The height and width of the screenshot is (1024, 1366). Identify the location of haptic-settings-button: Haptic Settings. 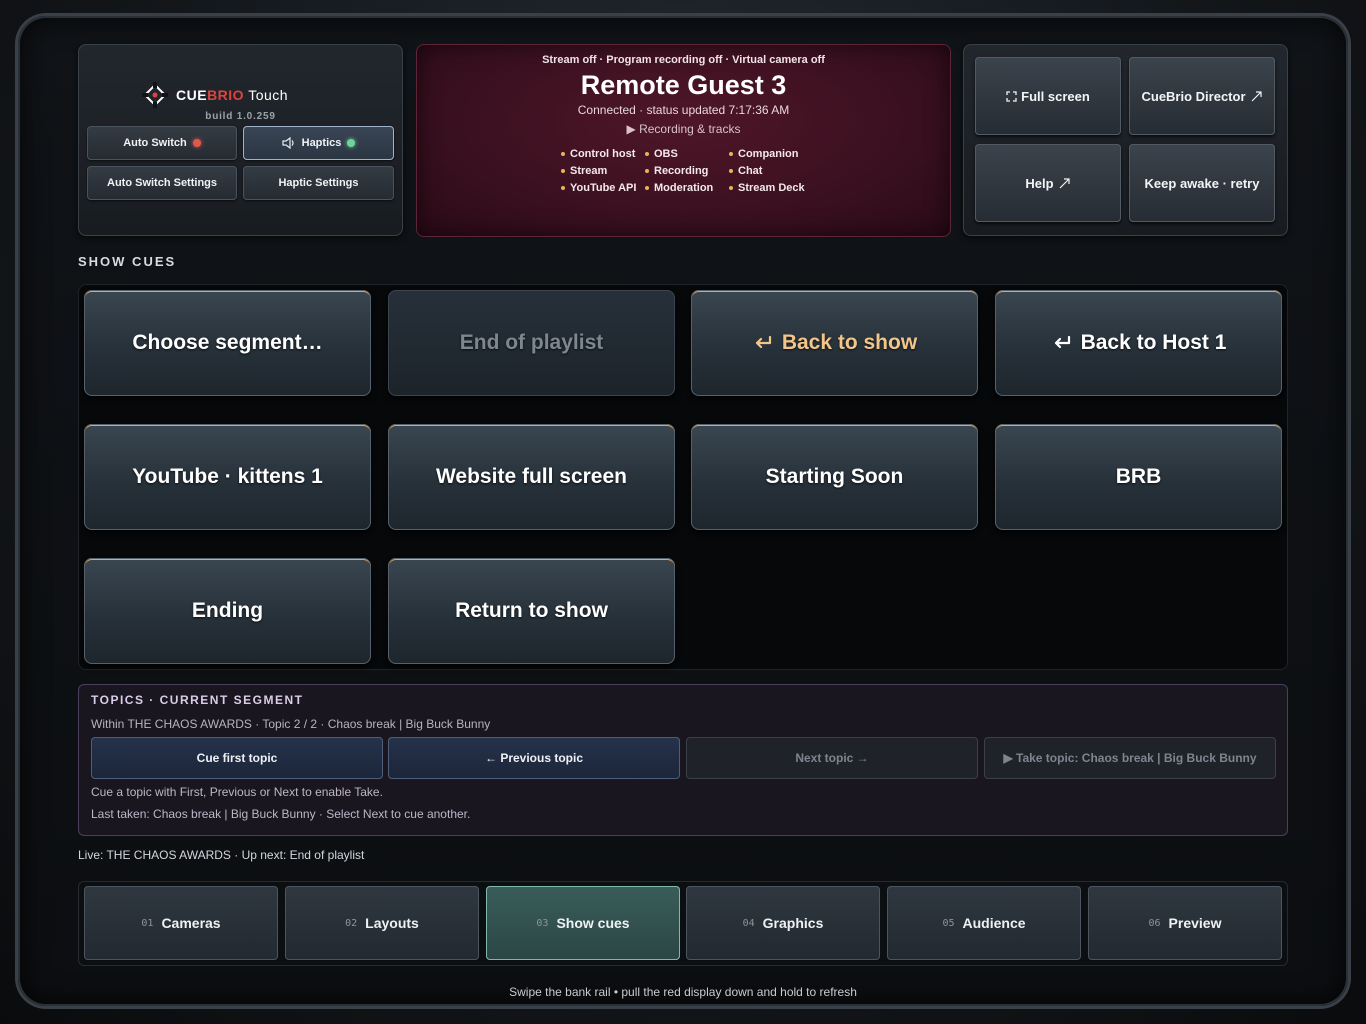
(318, 183).